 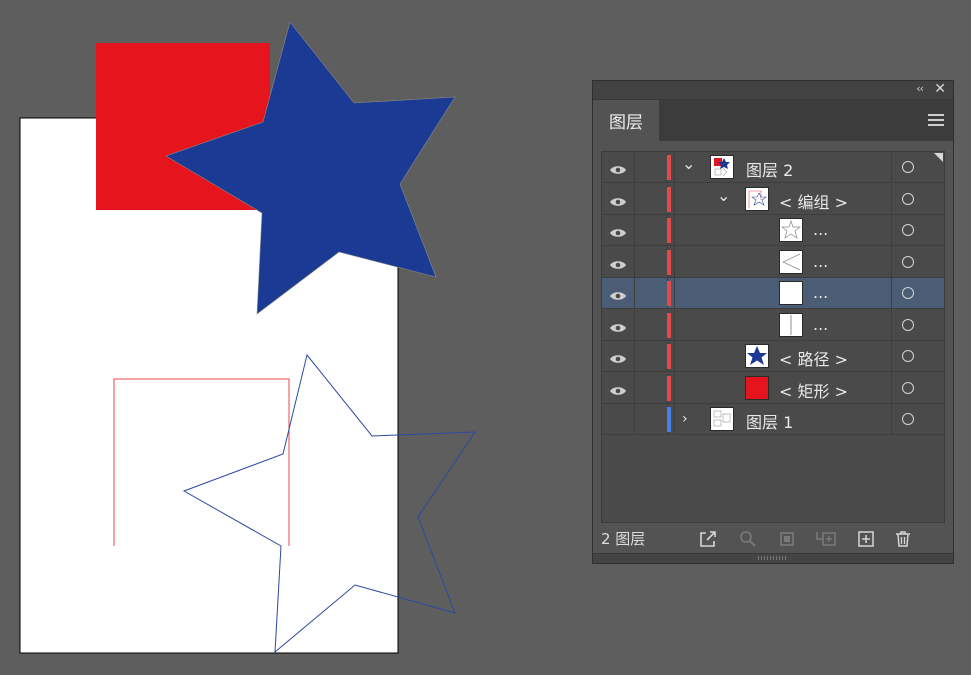 What do you see at coordinates (769, 169) in the screenshot?
I see `layer-label: 图层 2` at bounding box center [769, 169].